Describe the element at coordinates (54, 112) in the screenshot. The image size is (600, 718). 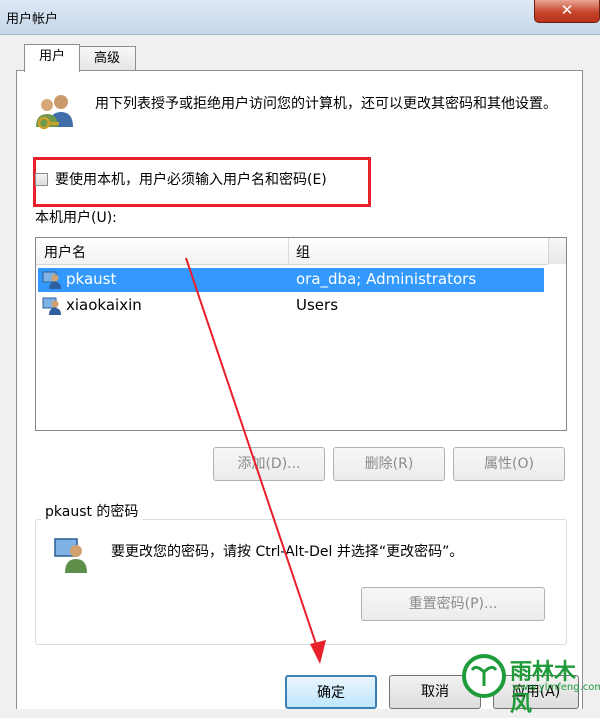
I see `users-icon` at that location.